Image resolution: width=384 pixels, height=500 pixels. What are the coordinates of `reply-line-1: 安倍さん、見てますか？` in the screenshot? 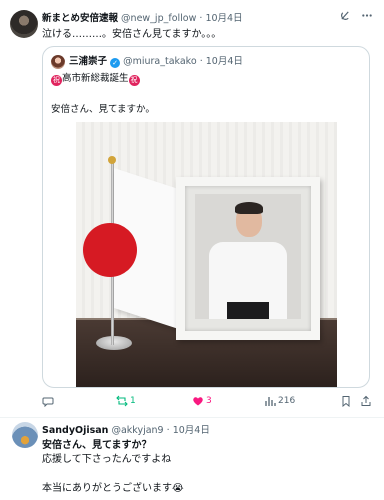 It's located at (97, 445).